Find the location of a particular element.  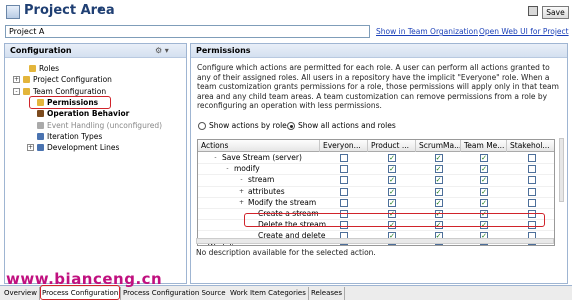

configuration-panel-header: Configuration ⚙ ▾ is located at coordinates (95, 51).